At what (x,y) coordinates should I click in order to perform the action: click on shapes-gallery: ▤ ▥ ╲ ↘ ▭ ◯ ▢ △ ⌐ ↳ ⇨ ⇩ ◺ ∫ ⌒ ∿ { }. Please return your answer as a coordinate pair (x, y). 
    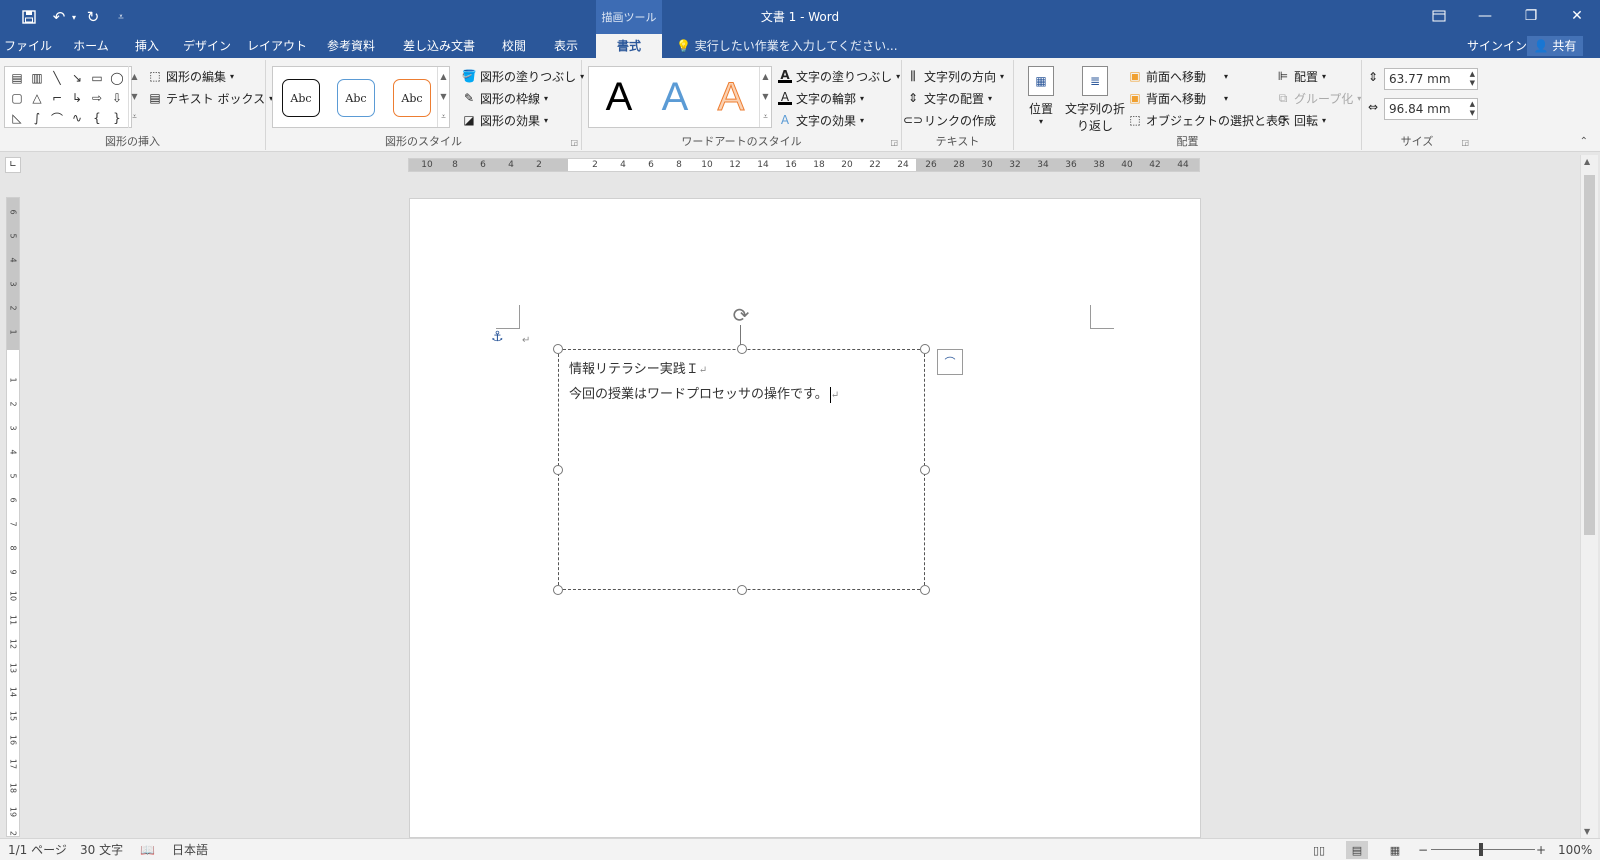
    Looking at the image, I should click on (68, 97).